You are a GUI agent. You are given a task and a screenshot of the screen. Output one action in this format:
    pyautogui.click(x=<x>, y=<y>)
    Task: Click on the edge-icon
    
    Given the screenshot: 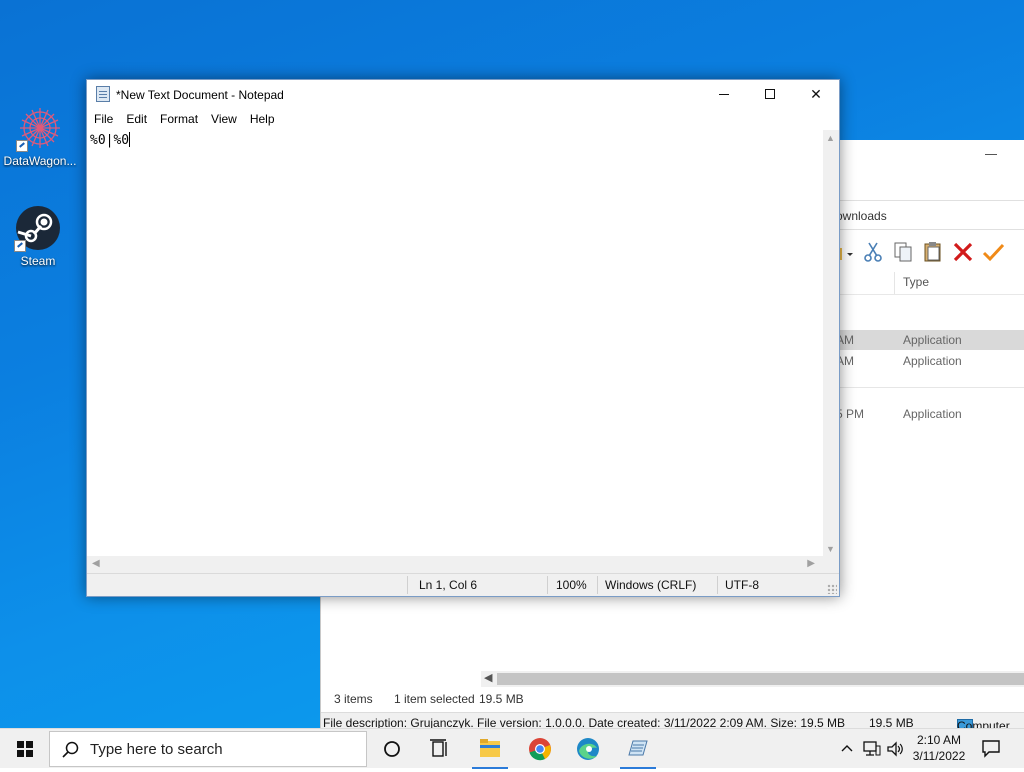 What is the action you would take?
    pyautogui.click(x=588, y=749)
    